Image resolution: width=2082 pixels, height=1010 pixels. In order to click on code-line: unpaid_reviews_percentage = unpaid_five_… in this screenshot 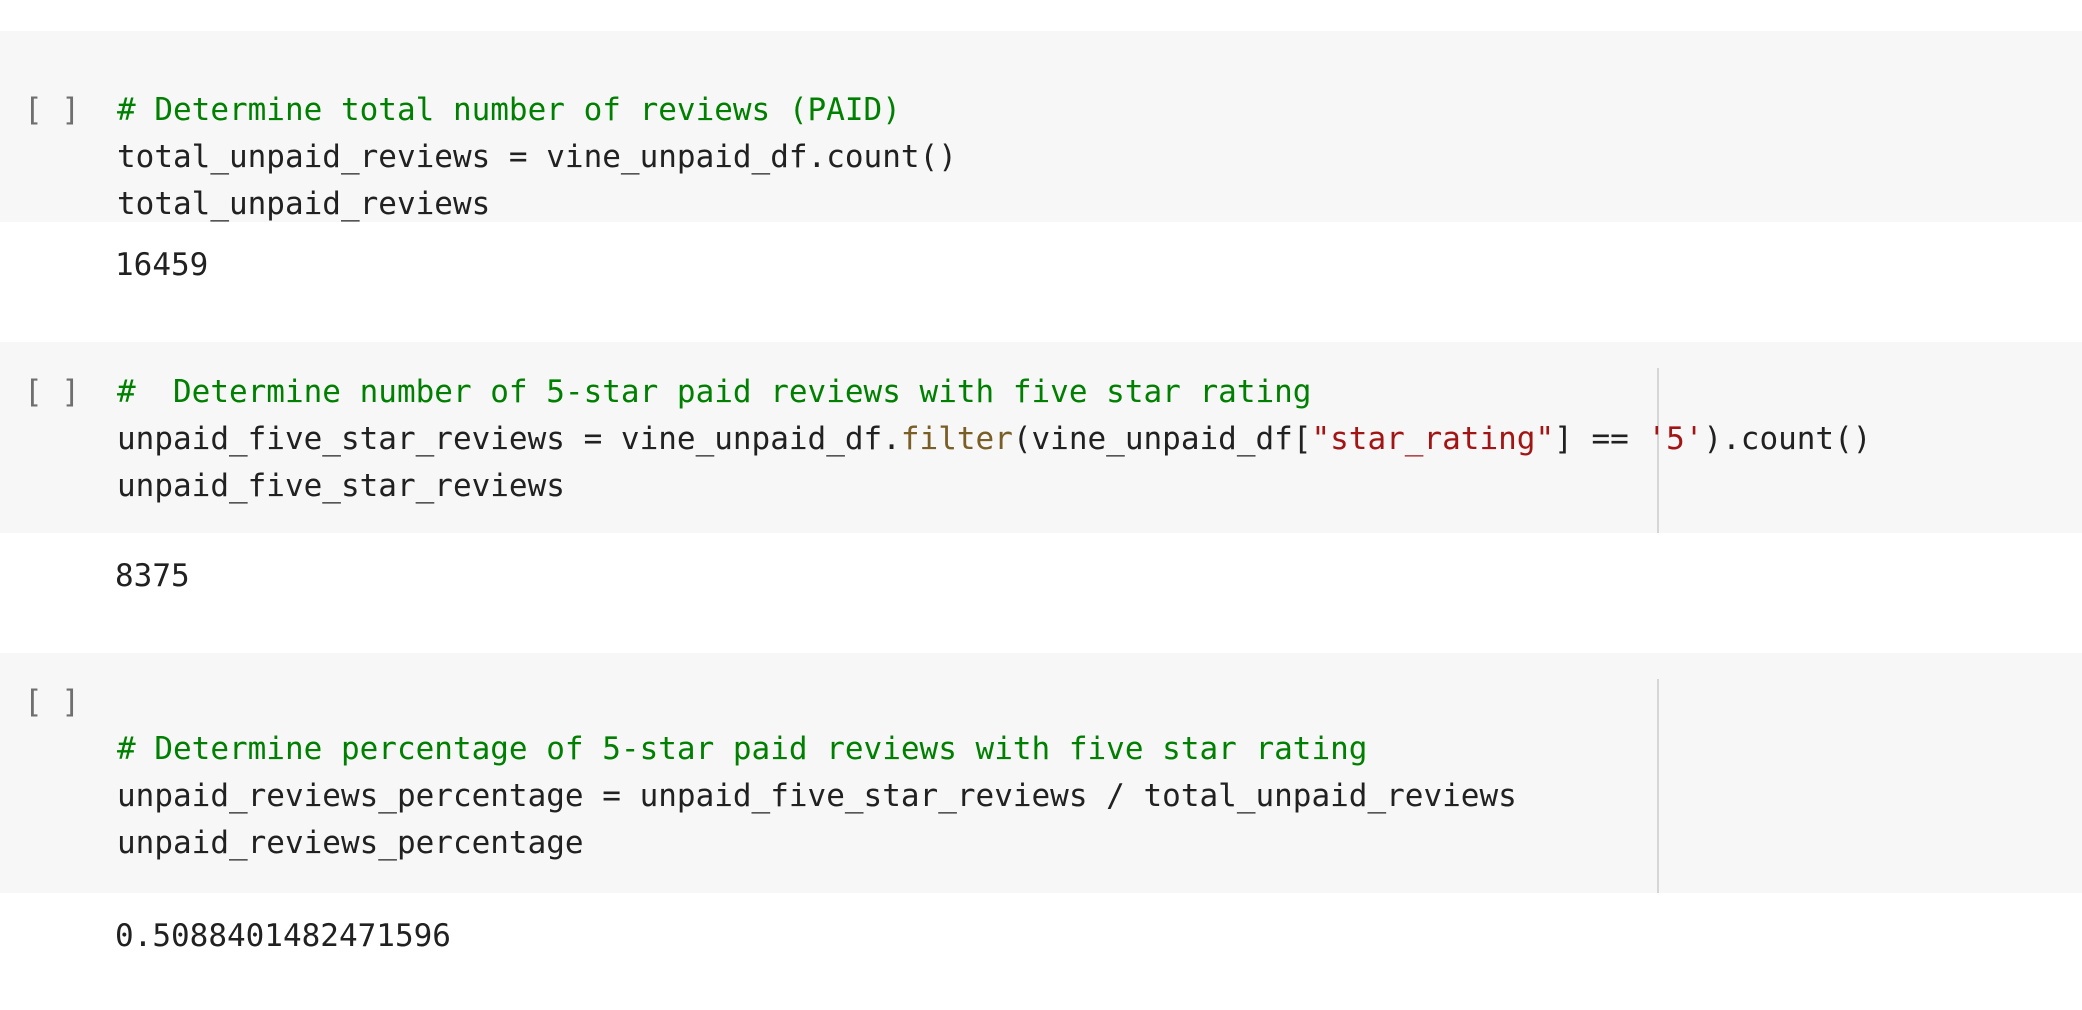, I will do `click(817, 796)`.